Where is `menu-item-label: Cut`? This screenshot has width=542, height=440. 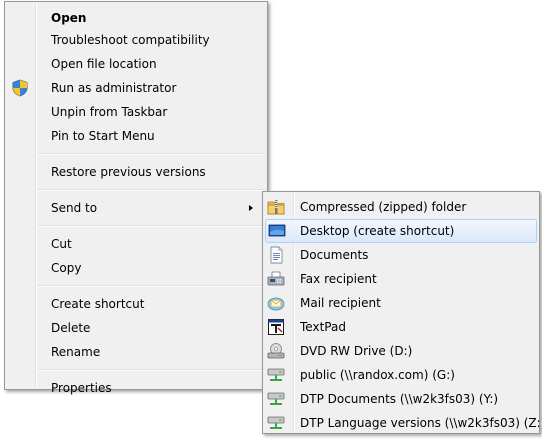
menu-item-label: Cut is located at coordinates (61, 244).